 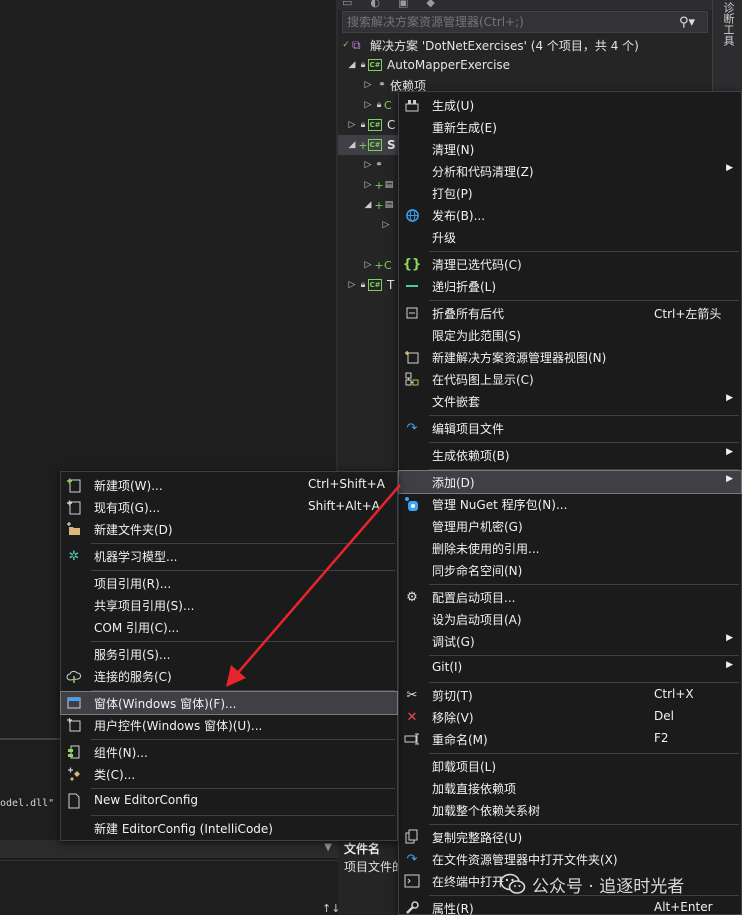 I want to click on scissors-icon: ✂, so click(x=412, y=695).